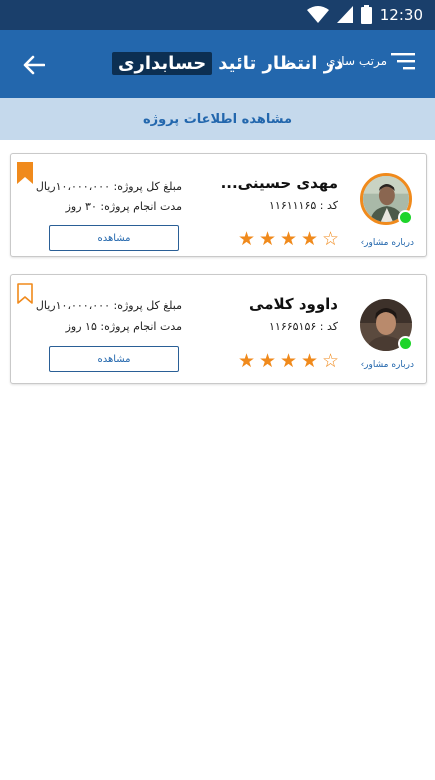 This screenshot has height=780, width=435. Describe the element at coordinates (123, 206) in the screenshot. I see `project-duration: مدت انجام پروژه: ۳۰ روز` at that location.